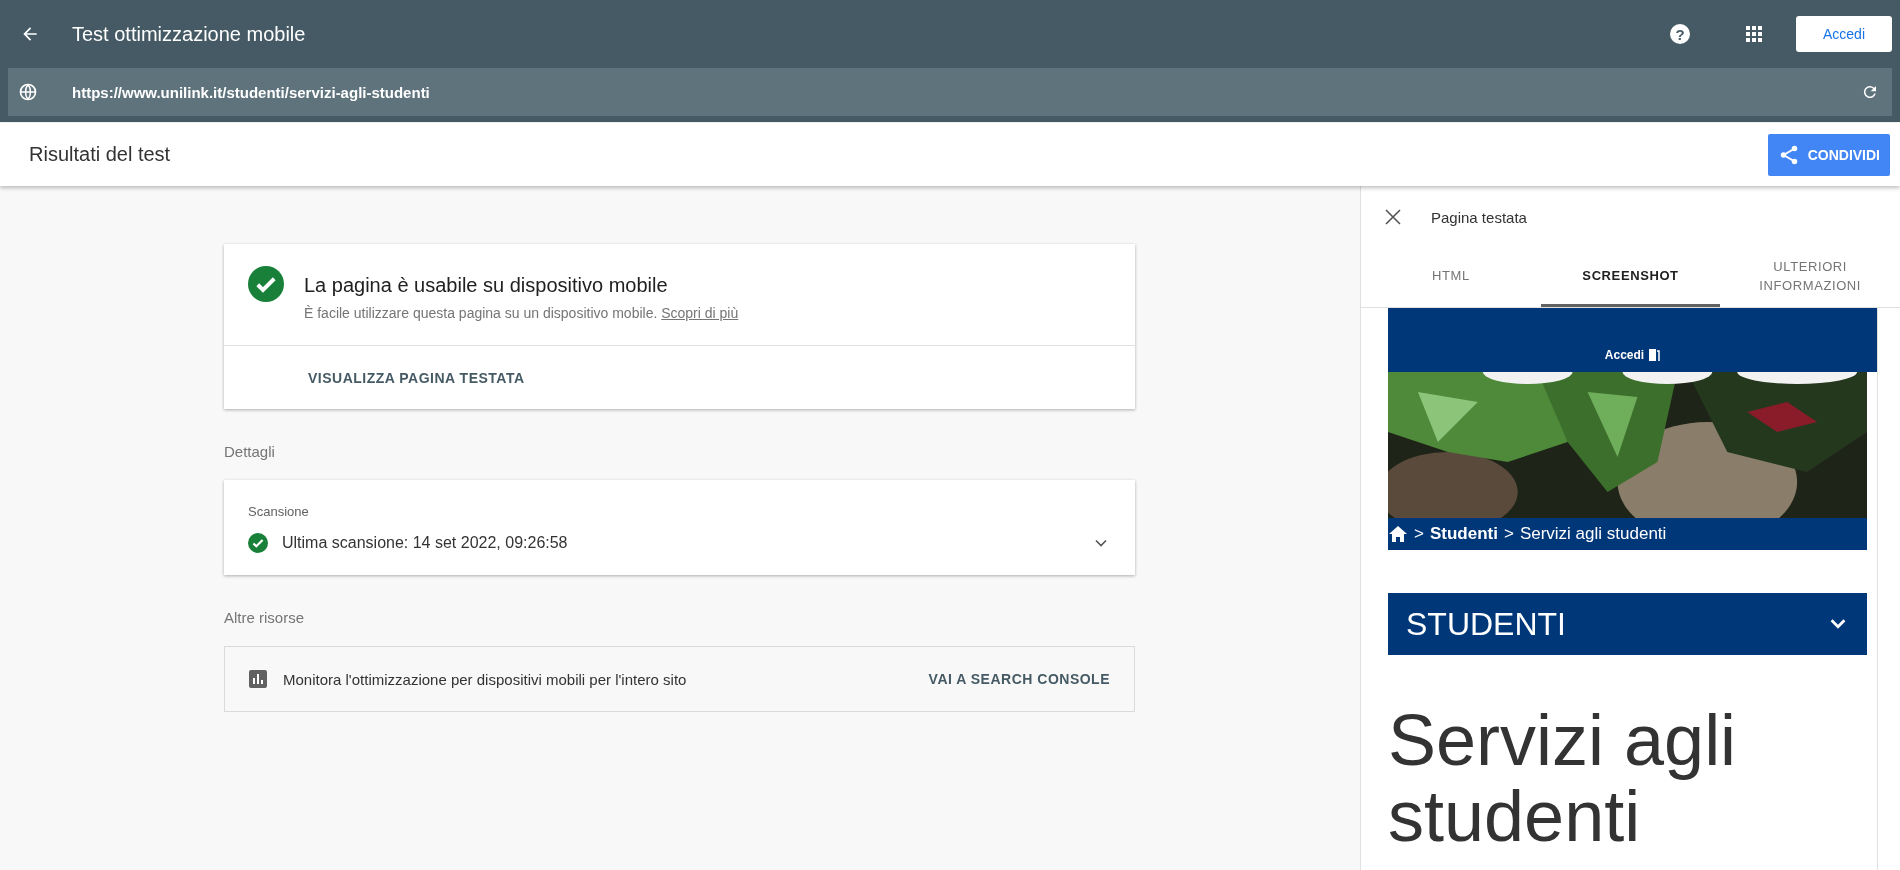 This screenshot has width=1900, height=870. I want to click on card-label: Scansione, so click(278, 511).